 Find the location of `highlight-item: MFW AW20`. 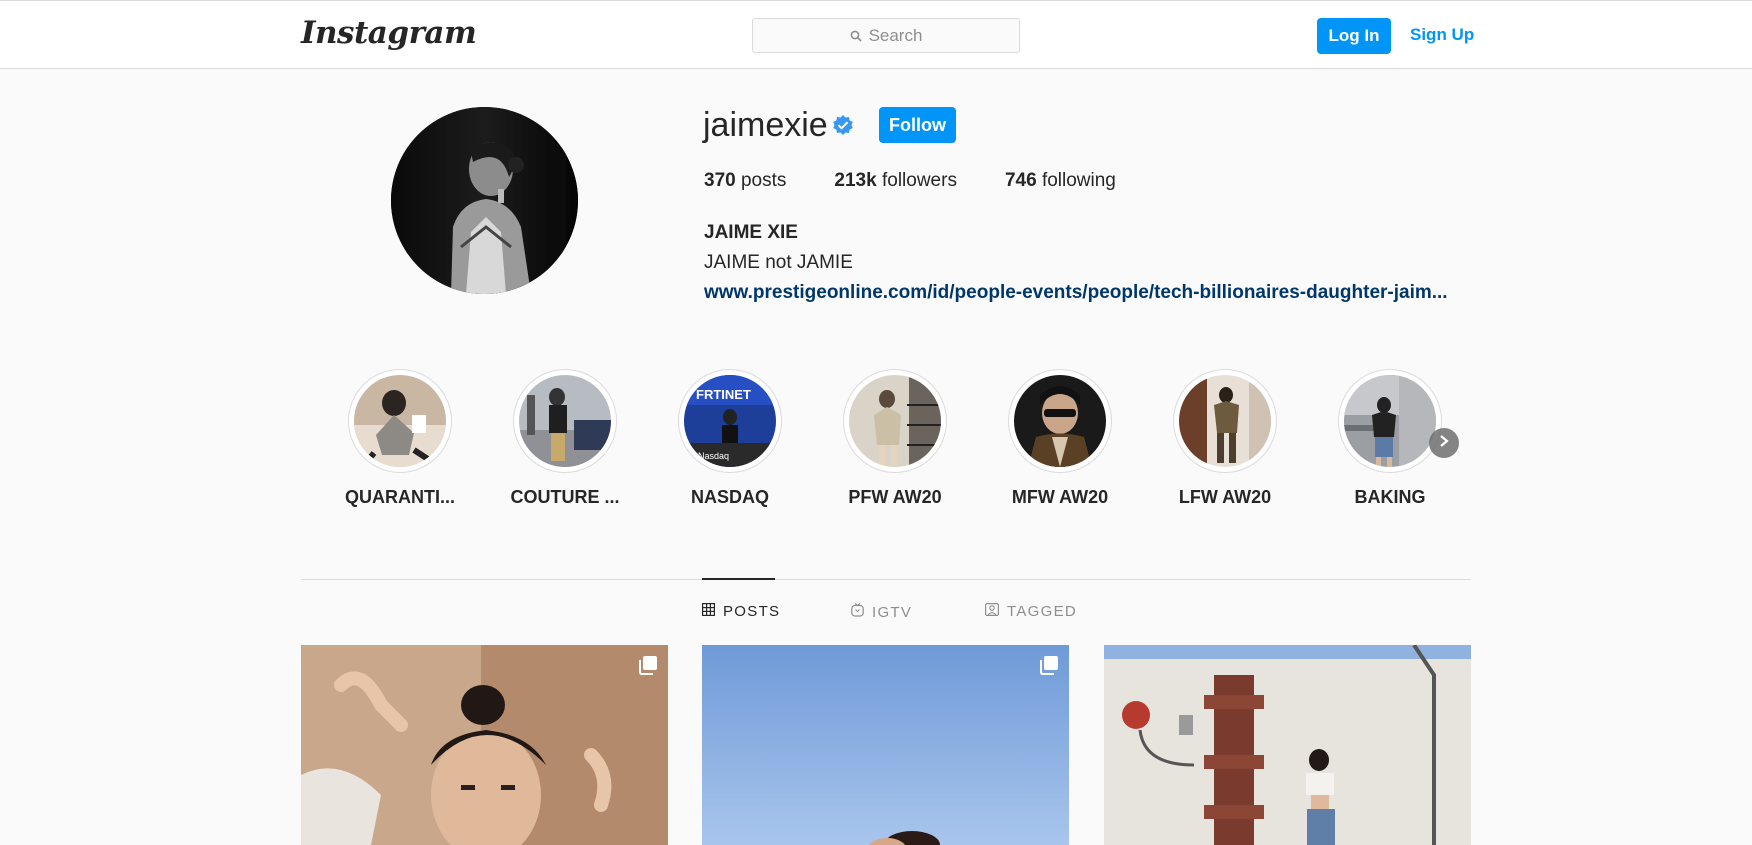

highlight-item: MFW AW20 is located at coordinates (1060, 438).